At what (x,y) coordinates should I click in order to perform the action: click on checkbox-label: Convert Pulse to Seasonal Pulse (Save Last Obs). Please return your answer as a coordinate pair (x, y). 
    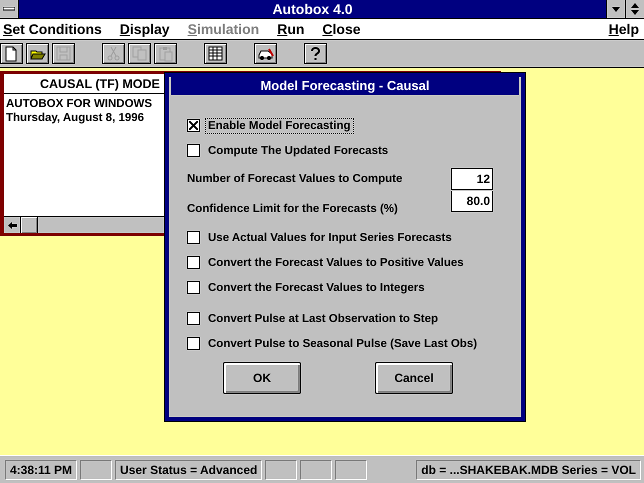
    Looking at the image, I should click on (342, 344).